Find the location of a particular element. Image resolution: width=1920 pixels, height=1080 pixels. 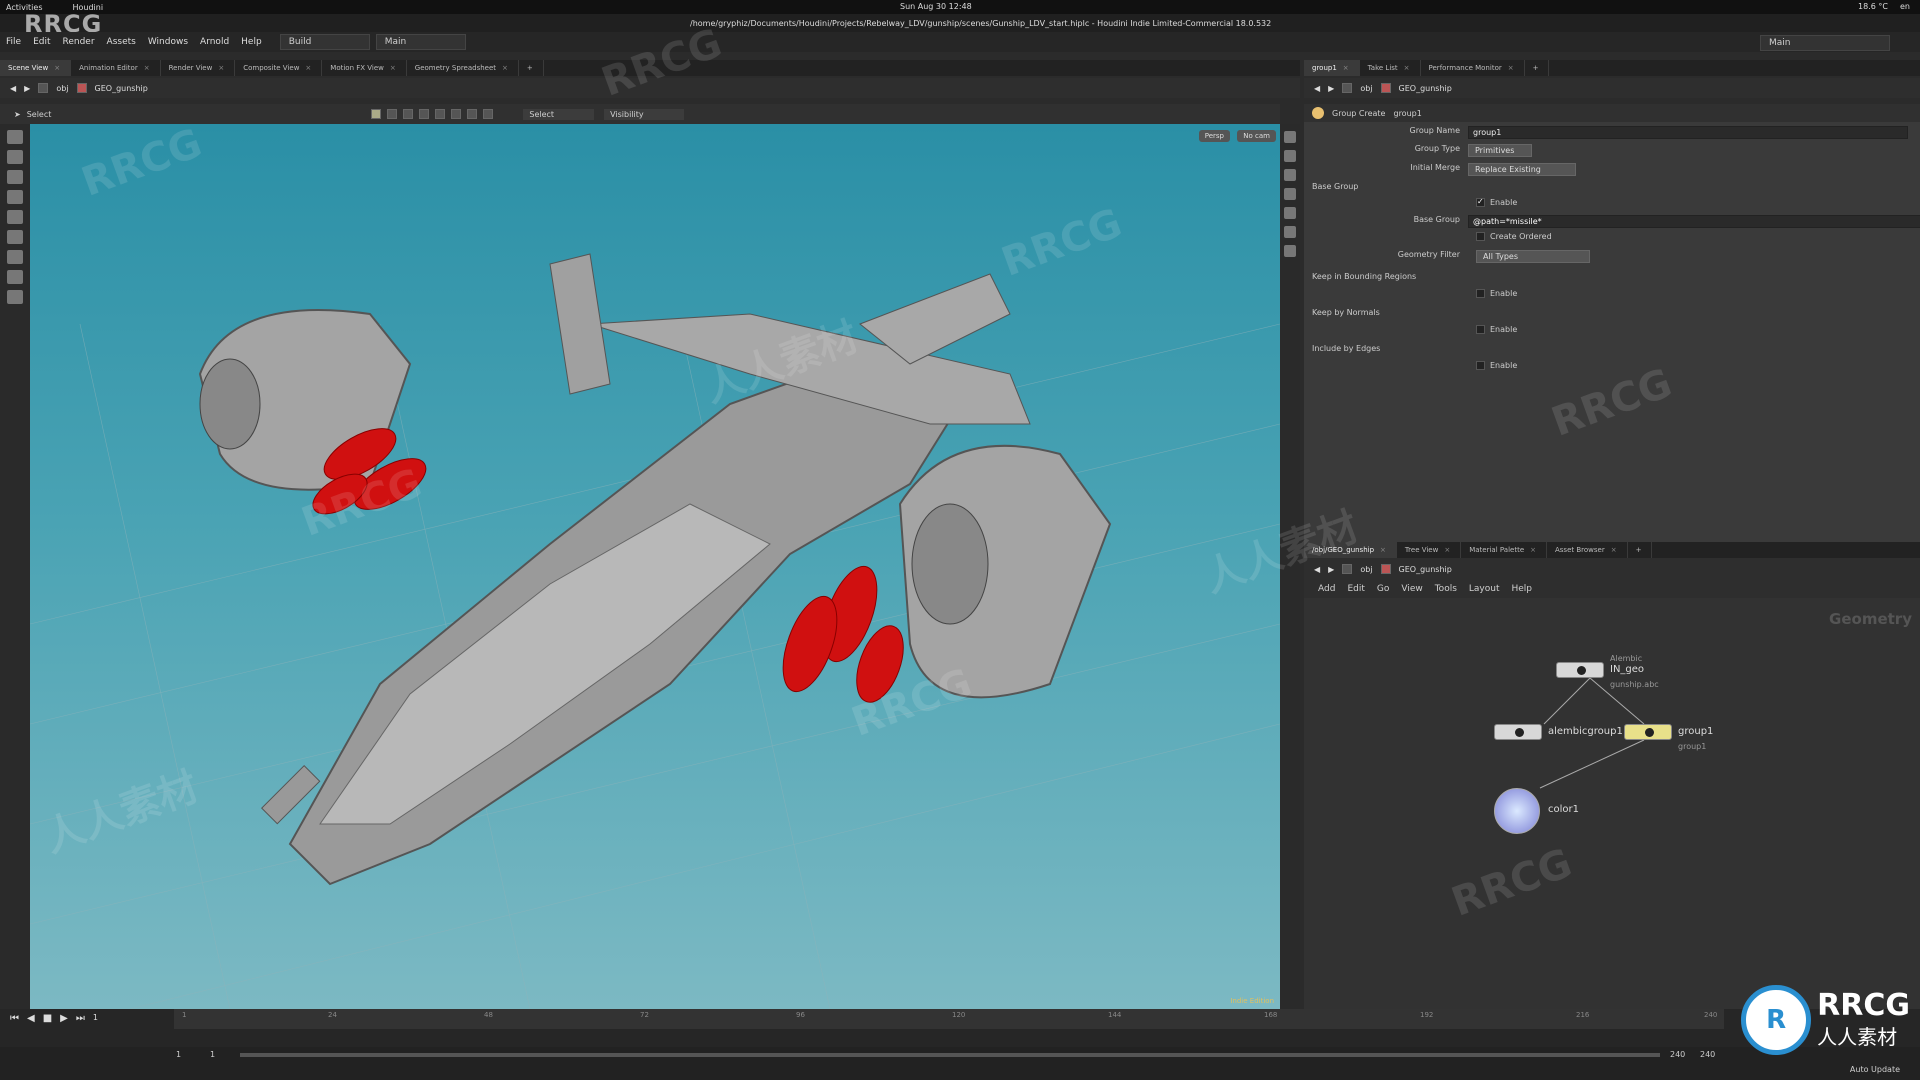

primitives-mode-icon is located at coordinates (424, 114).